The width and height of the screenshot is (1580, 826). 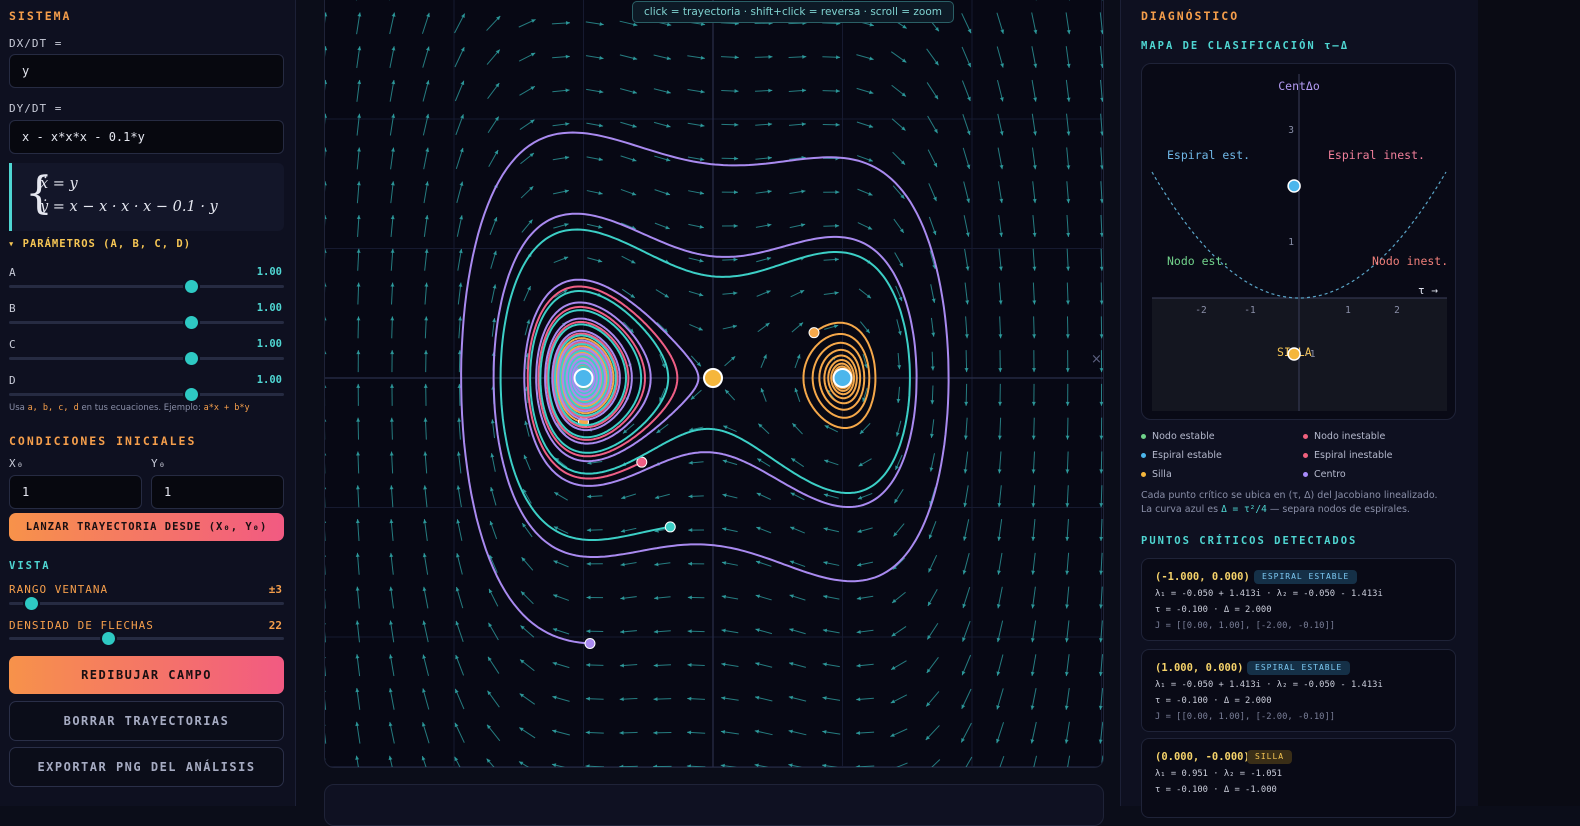 I want to click on close-icon: ×, so click(x=1096, y=359).